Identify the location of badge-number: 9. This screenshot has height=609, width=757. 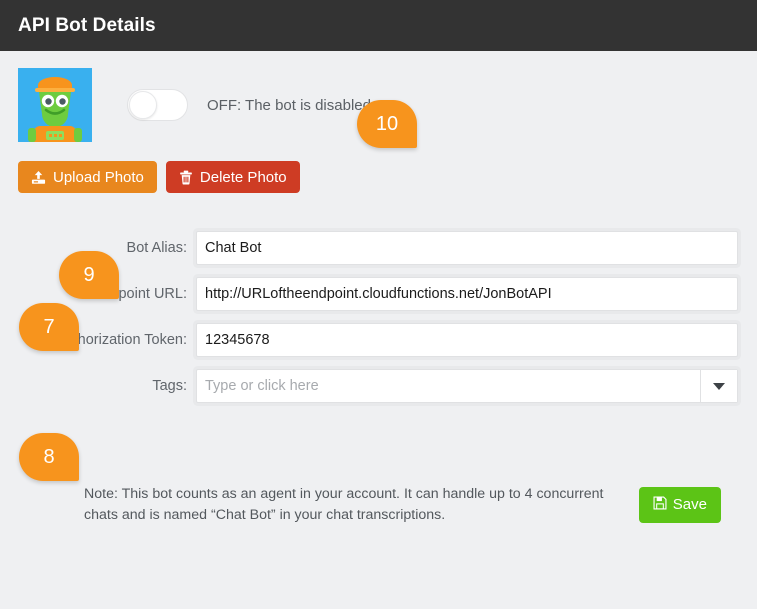
(89, 274).